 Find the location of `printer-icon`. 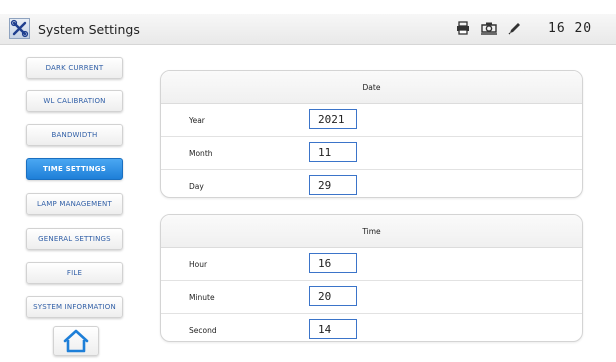

printer-icon is located at coordinates (463, 28).